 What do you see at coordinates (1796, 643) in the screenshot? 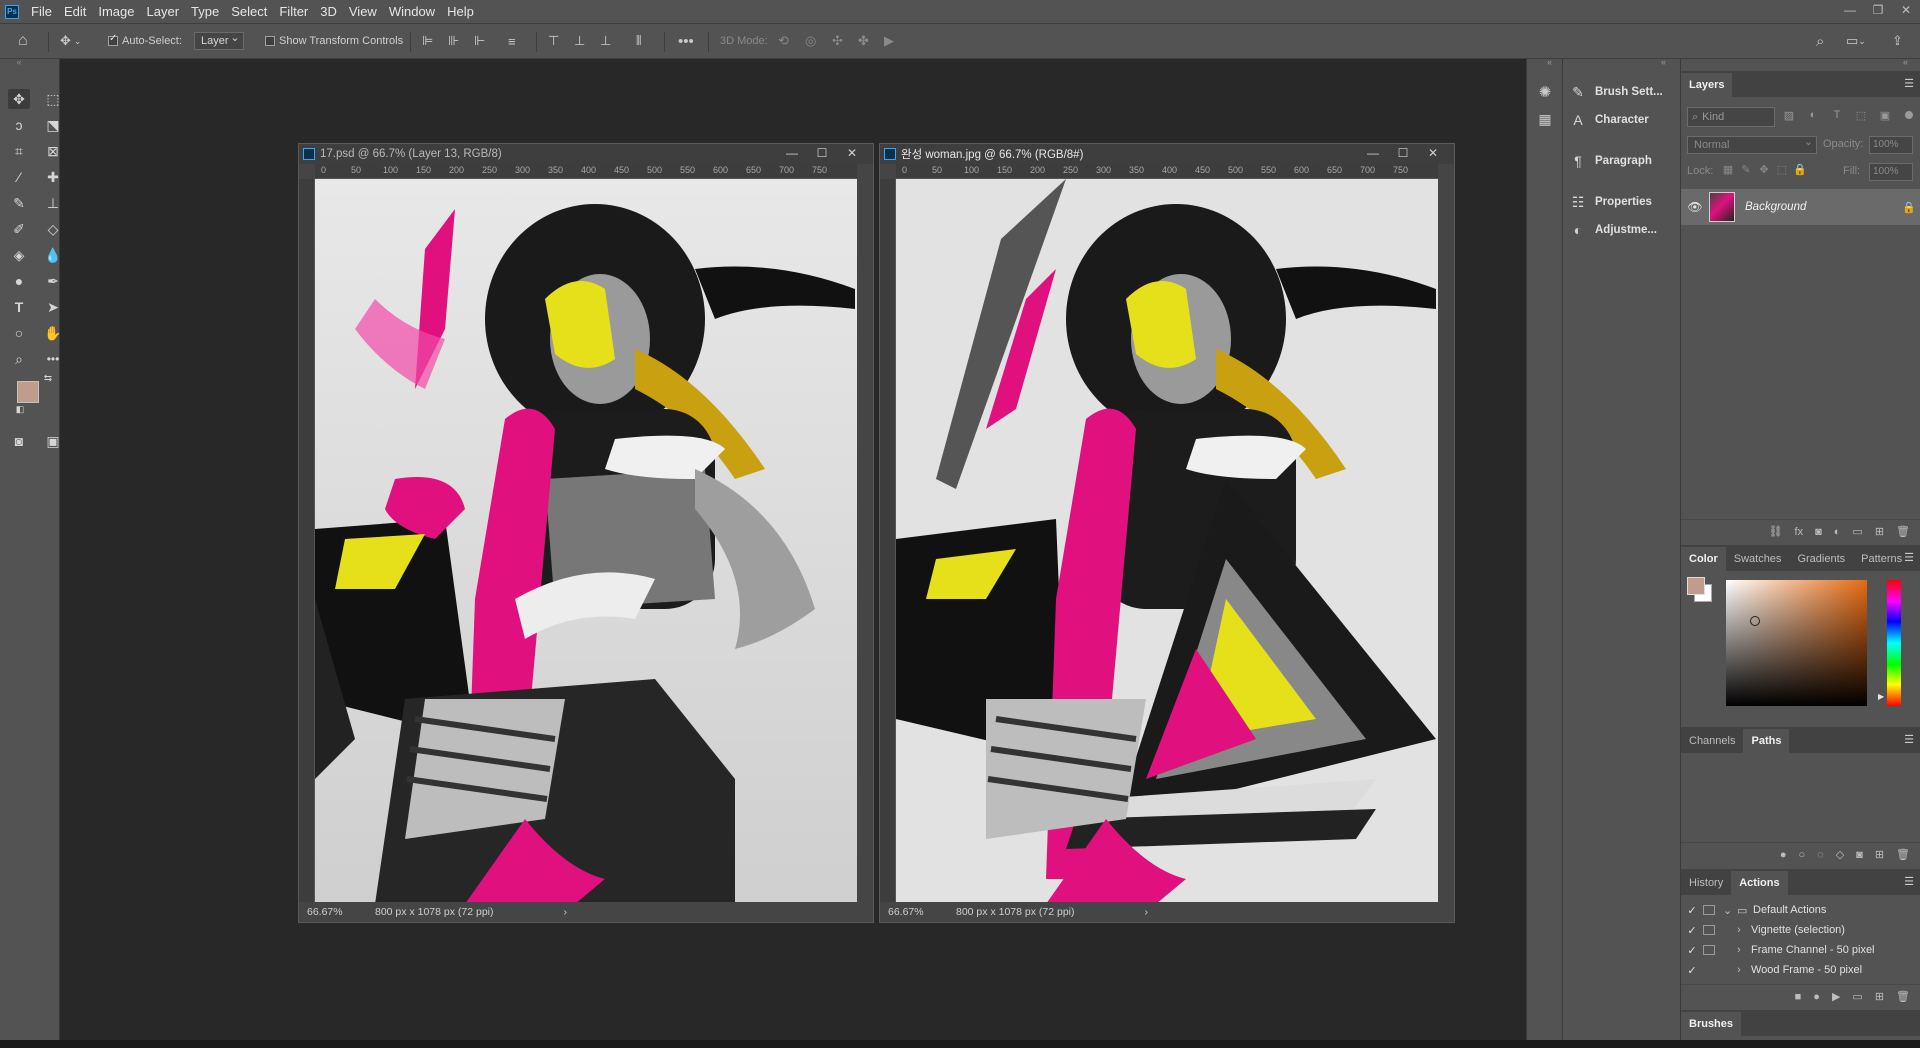
I see `color-picker-field` at bounding box center [1796, 643].